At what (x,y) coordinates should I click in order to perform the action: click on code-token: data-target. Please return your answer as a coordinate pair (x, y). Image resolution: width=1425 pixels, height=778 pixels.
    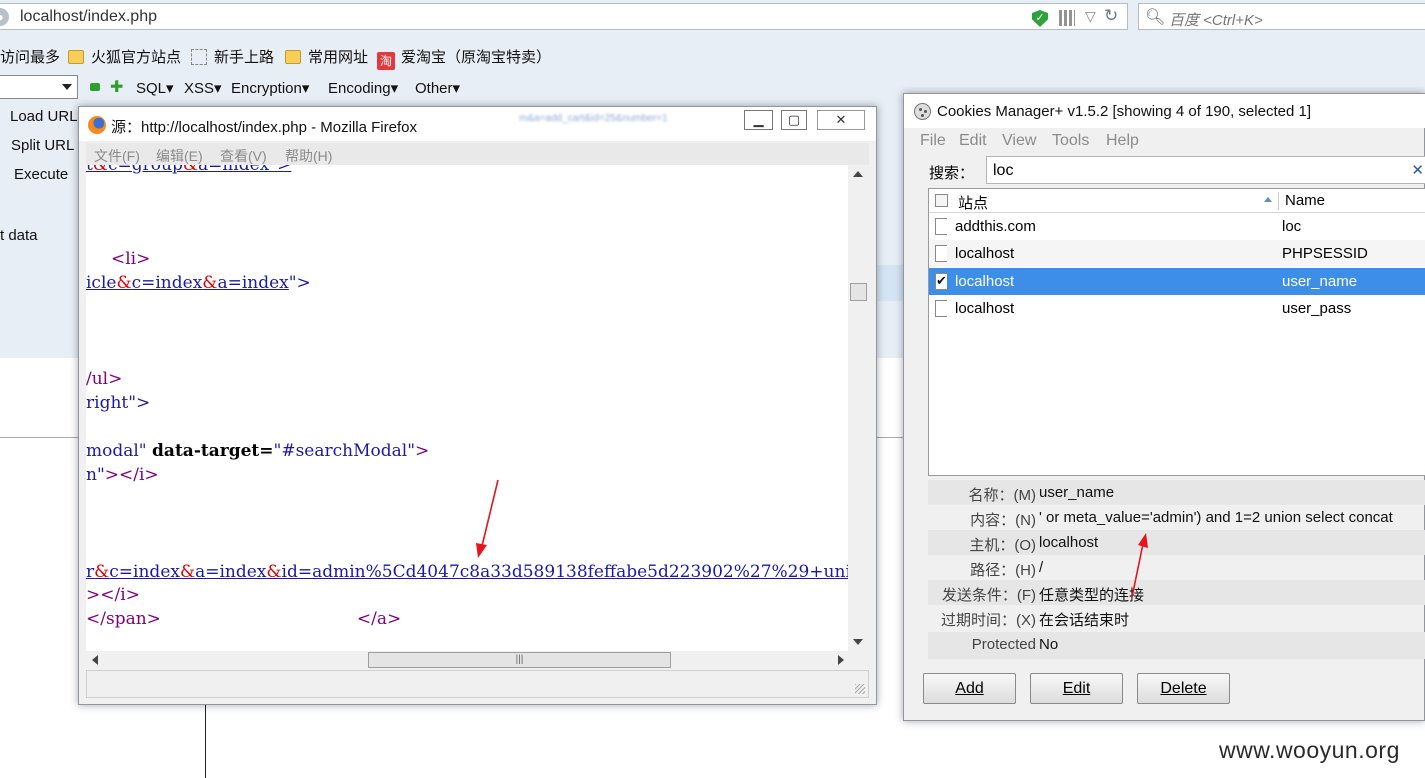
    Looking at the image, I should click on (206, 451).